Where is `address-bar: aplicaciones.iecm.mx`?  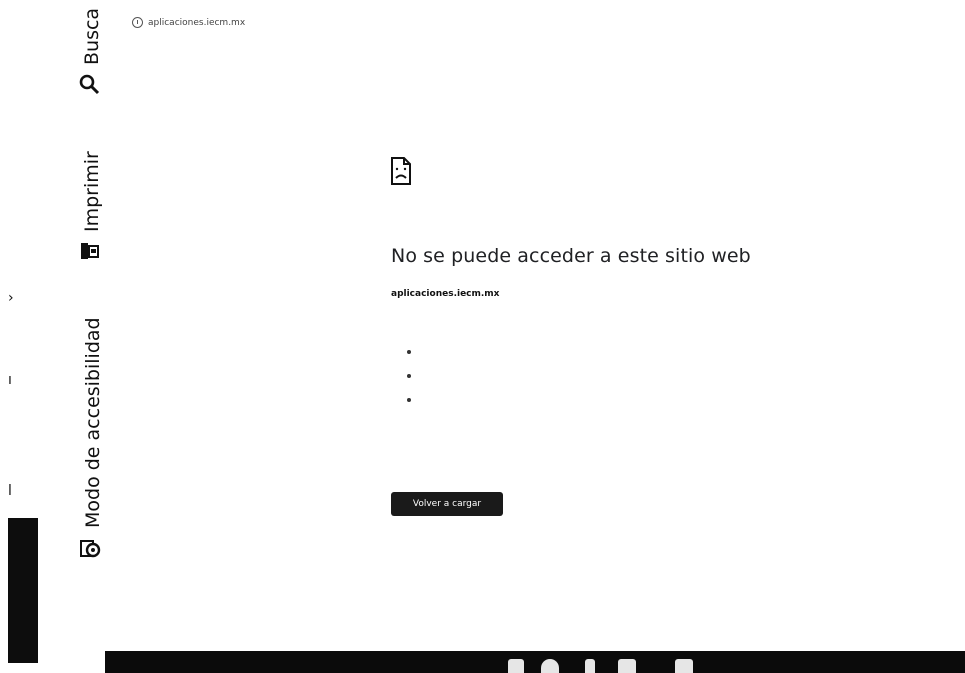 address-bar: aplicaciones.iecm.mx is located at coordinates (188, 22).